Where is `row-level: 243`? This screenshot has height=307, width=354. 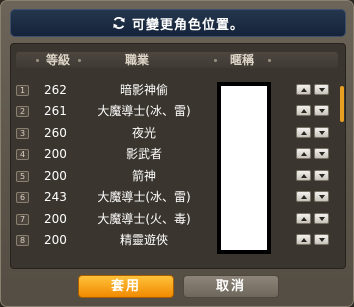
row-level: 243 is located at coordinates (55, 197).